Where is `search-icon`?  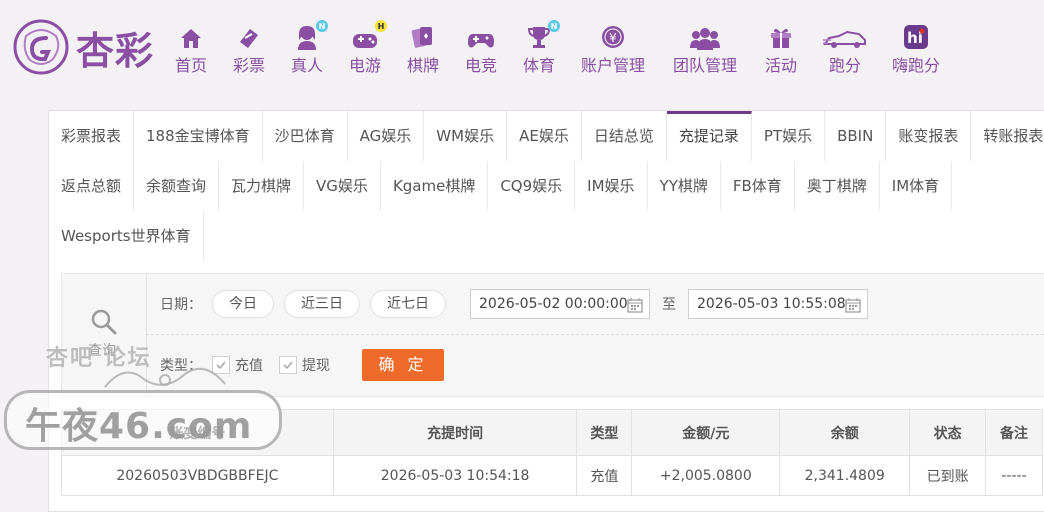 search-icon is located at coordinates (104, 324).